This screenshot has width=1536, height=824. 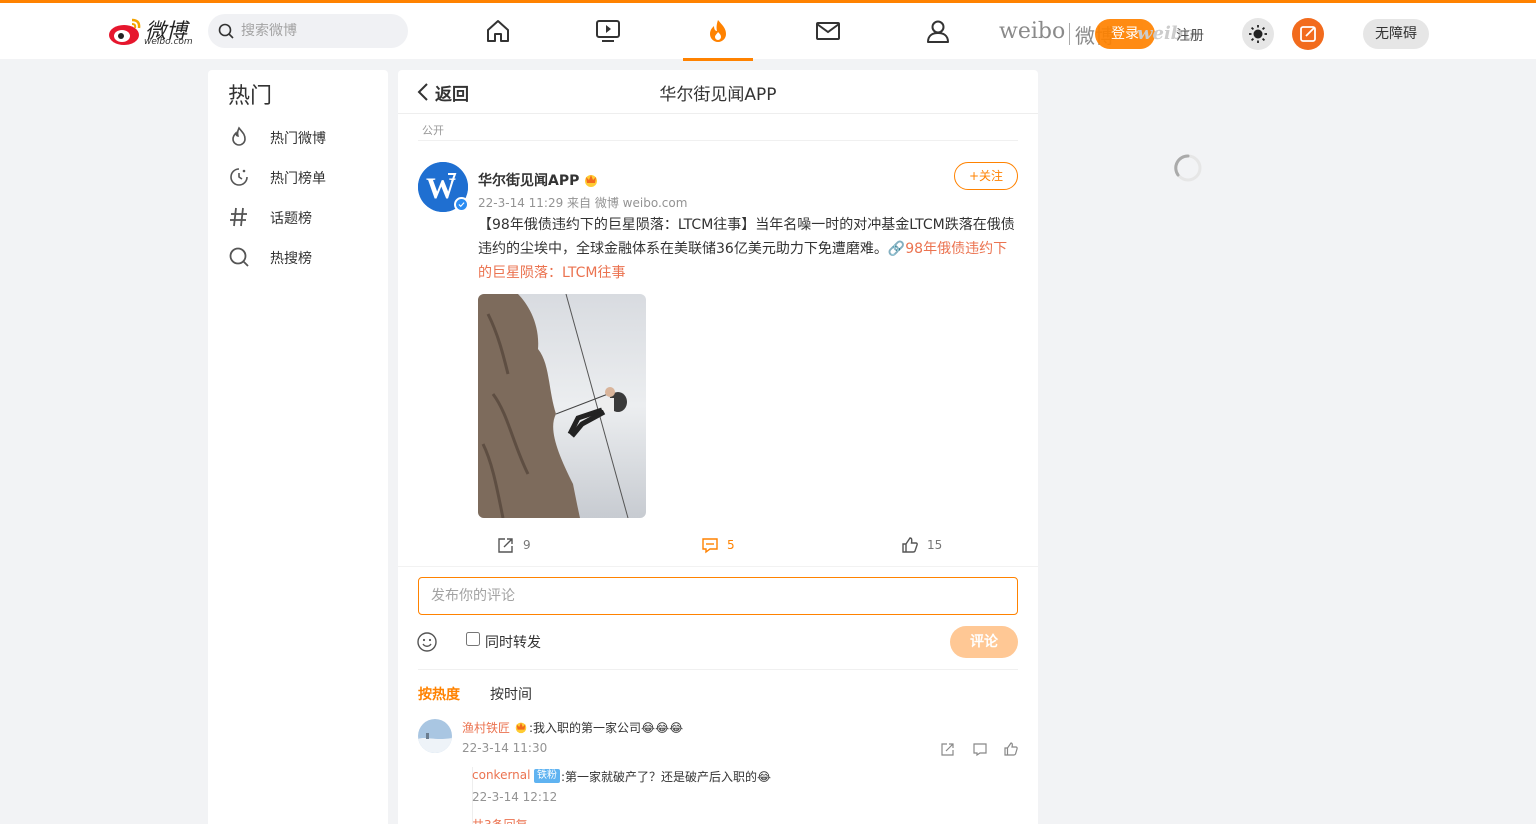 What do you see at coordinates (501, 775) in the screenshot?
I see `reply-author-name: conkernal` at bounding box center [501, 775].